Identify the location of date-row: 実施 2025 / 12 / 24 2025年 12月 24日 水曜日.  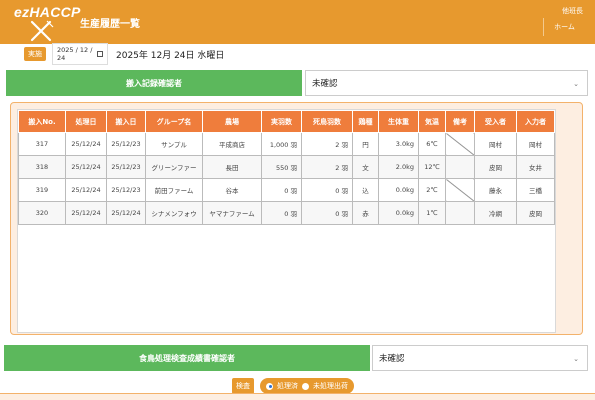
(124, 54).